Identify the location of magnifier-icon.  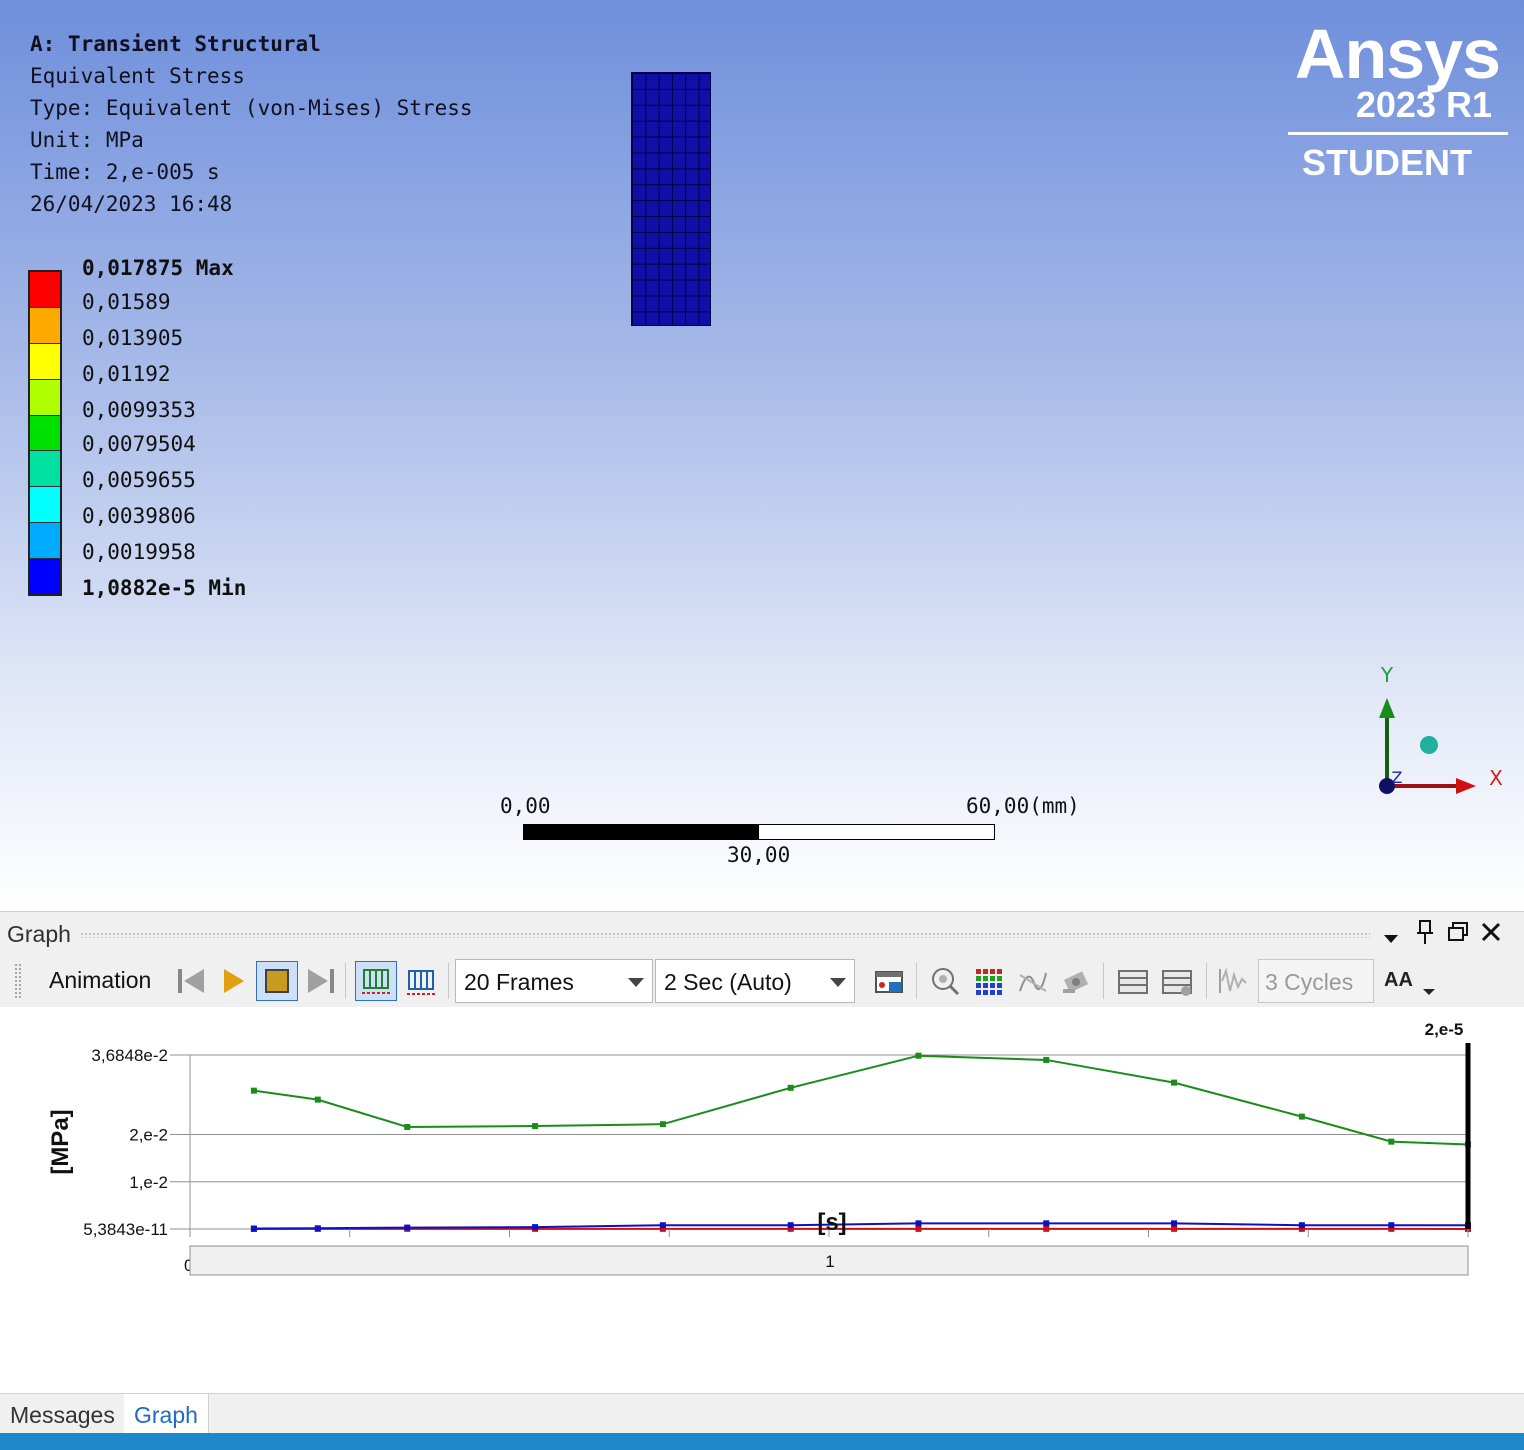
(946, 982).